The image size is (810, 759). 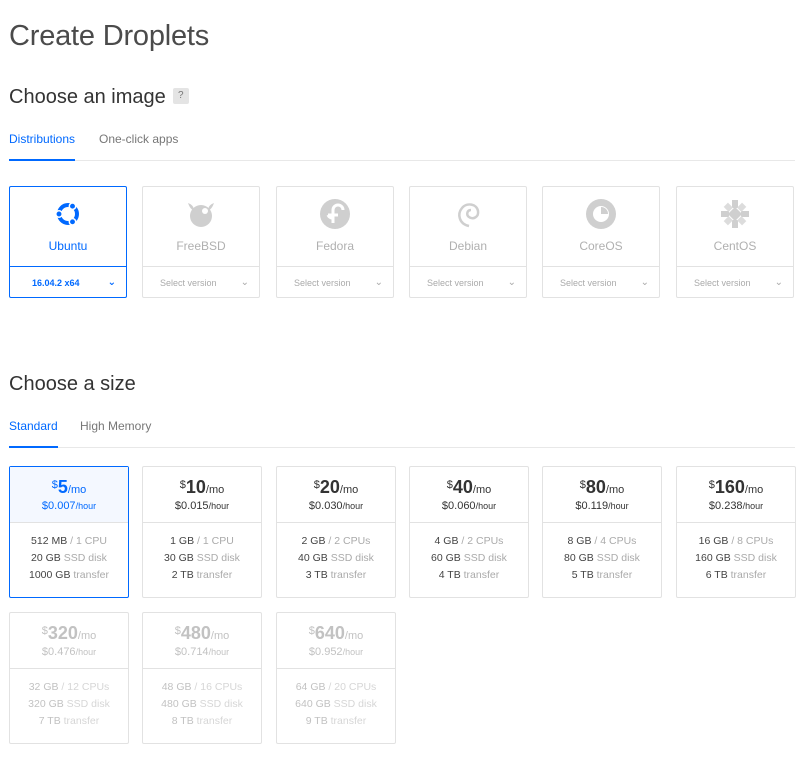 I want to click on price-amount: 480, so click(x=195, y=633).